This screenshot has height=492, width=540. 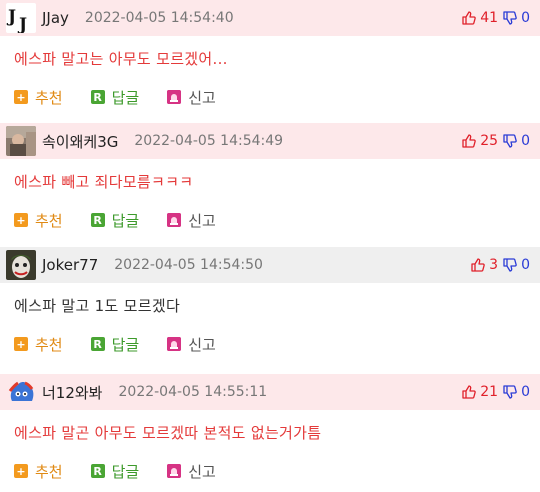 I want to click on vote-area: 3 0, so click(x=500, y=265).